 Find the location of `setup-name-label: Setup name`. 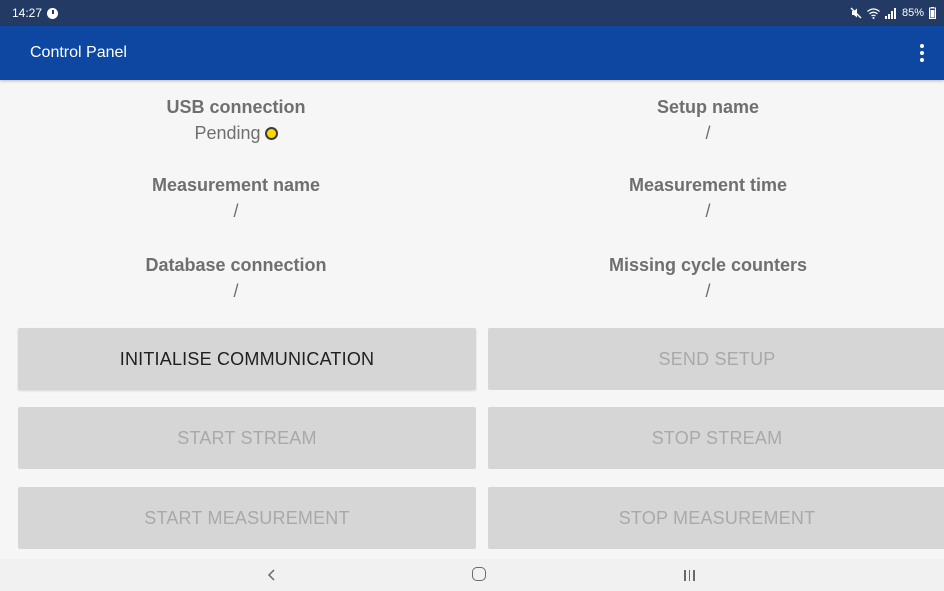

setup-name-label: Setup name is located at coordinates (708, 107).